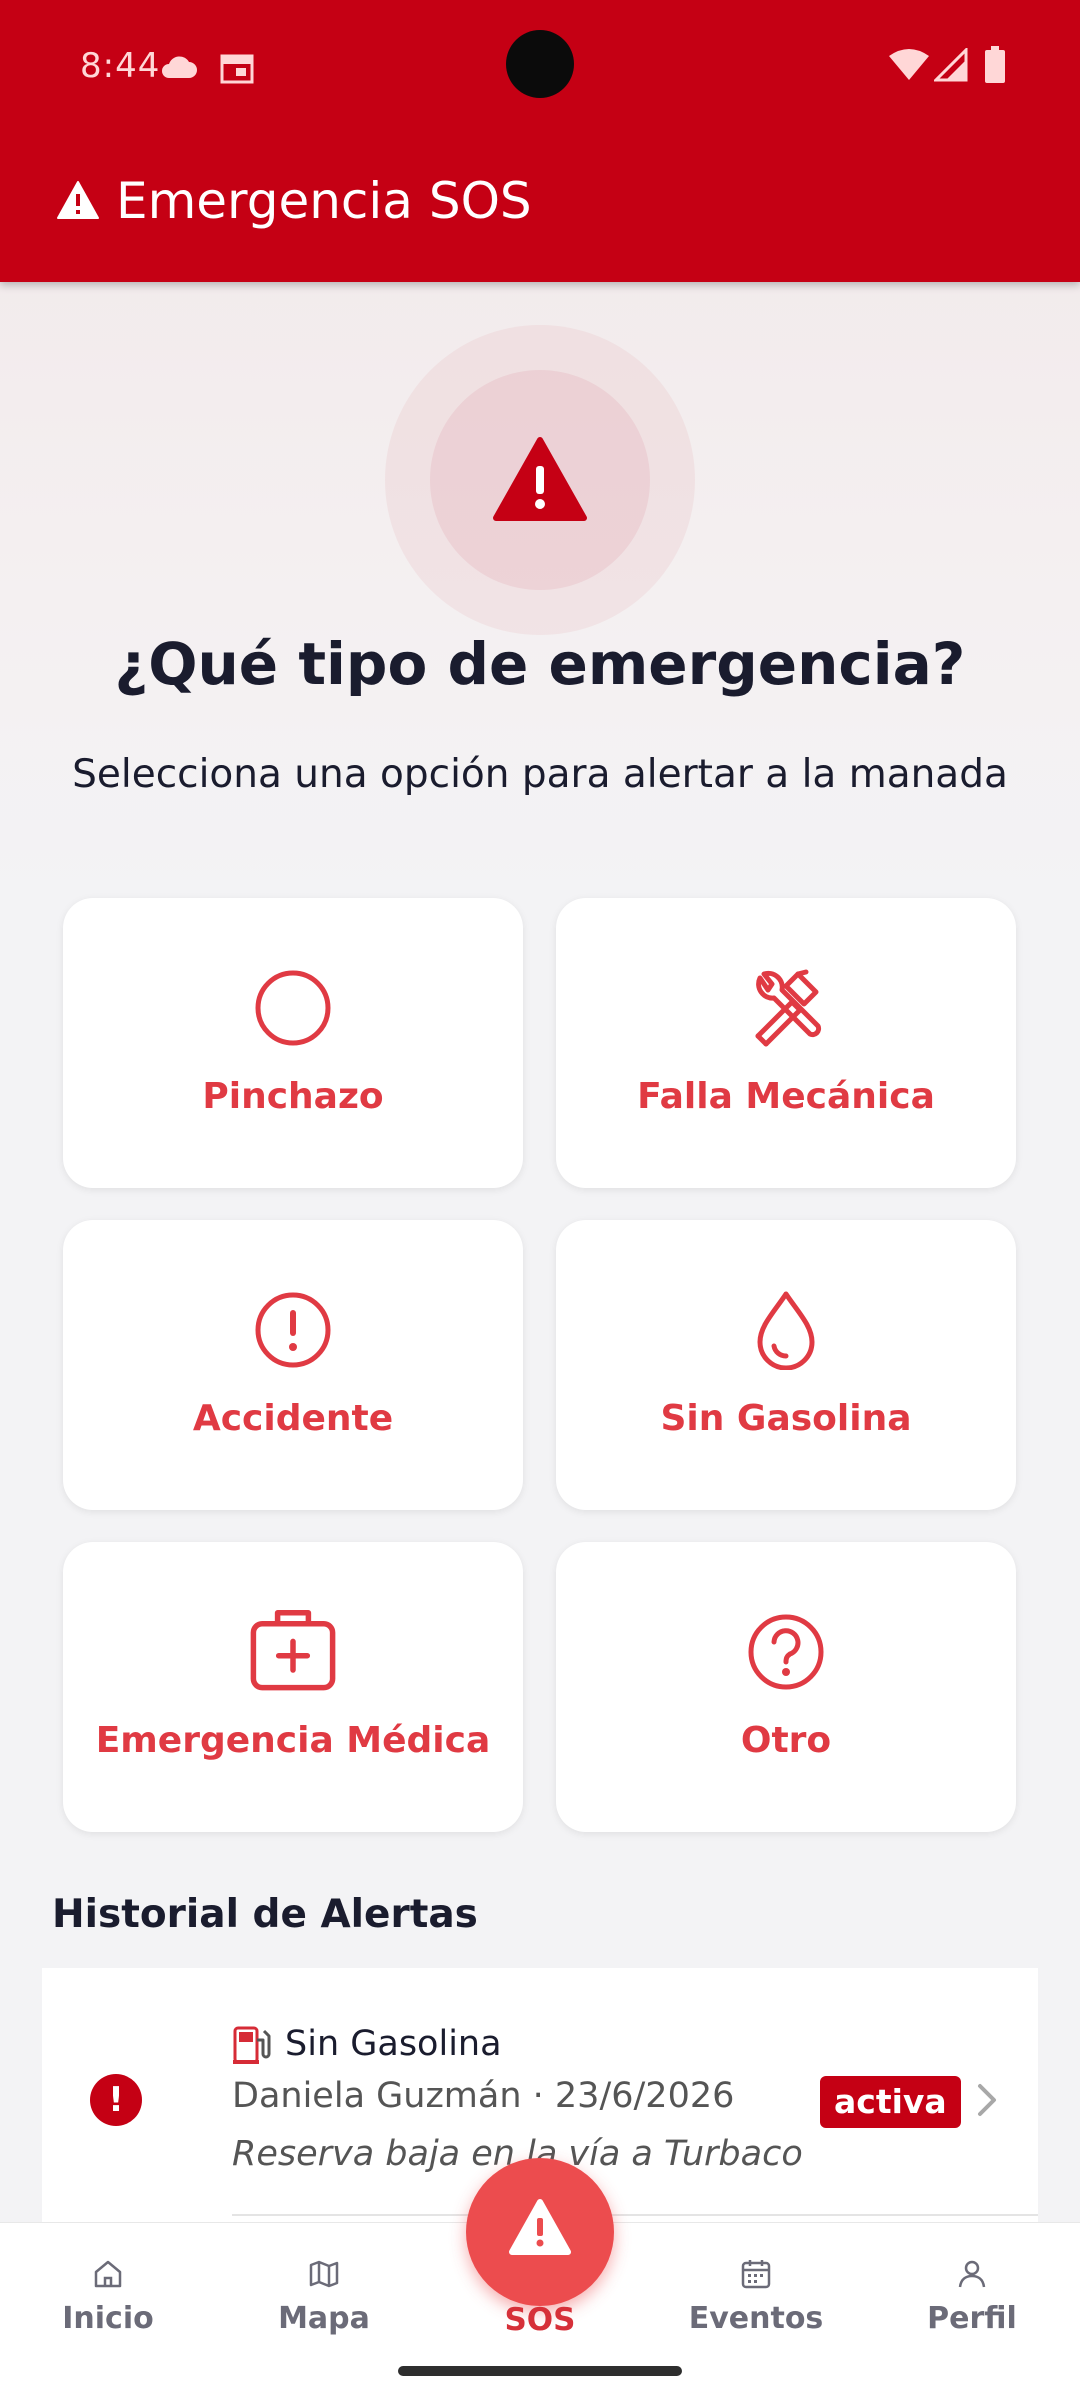 The image size is (1080, 2400). I want to click on option-falla-mecanica: Falla Mecánica, so click(786, 1043).